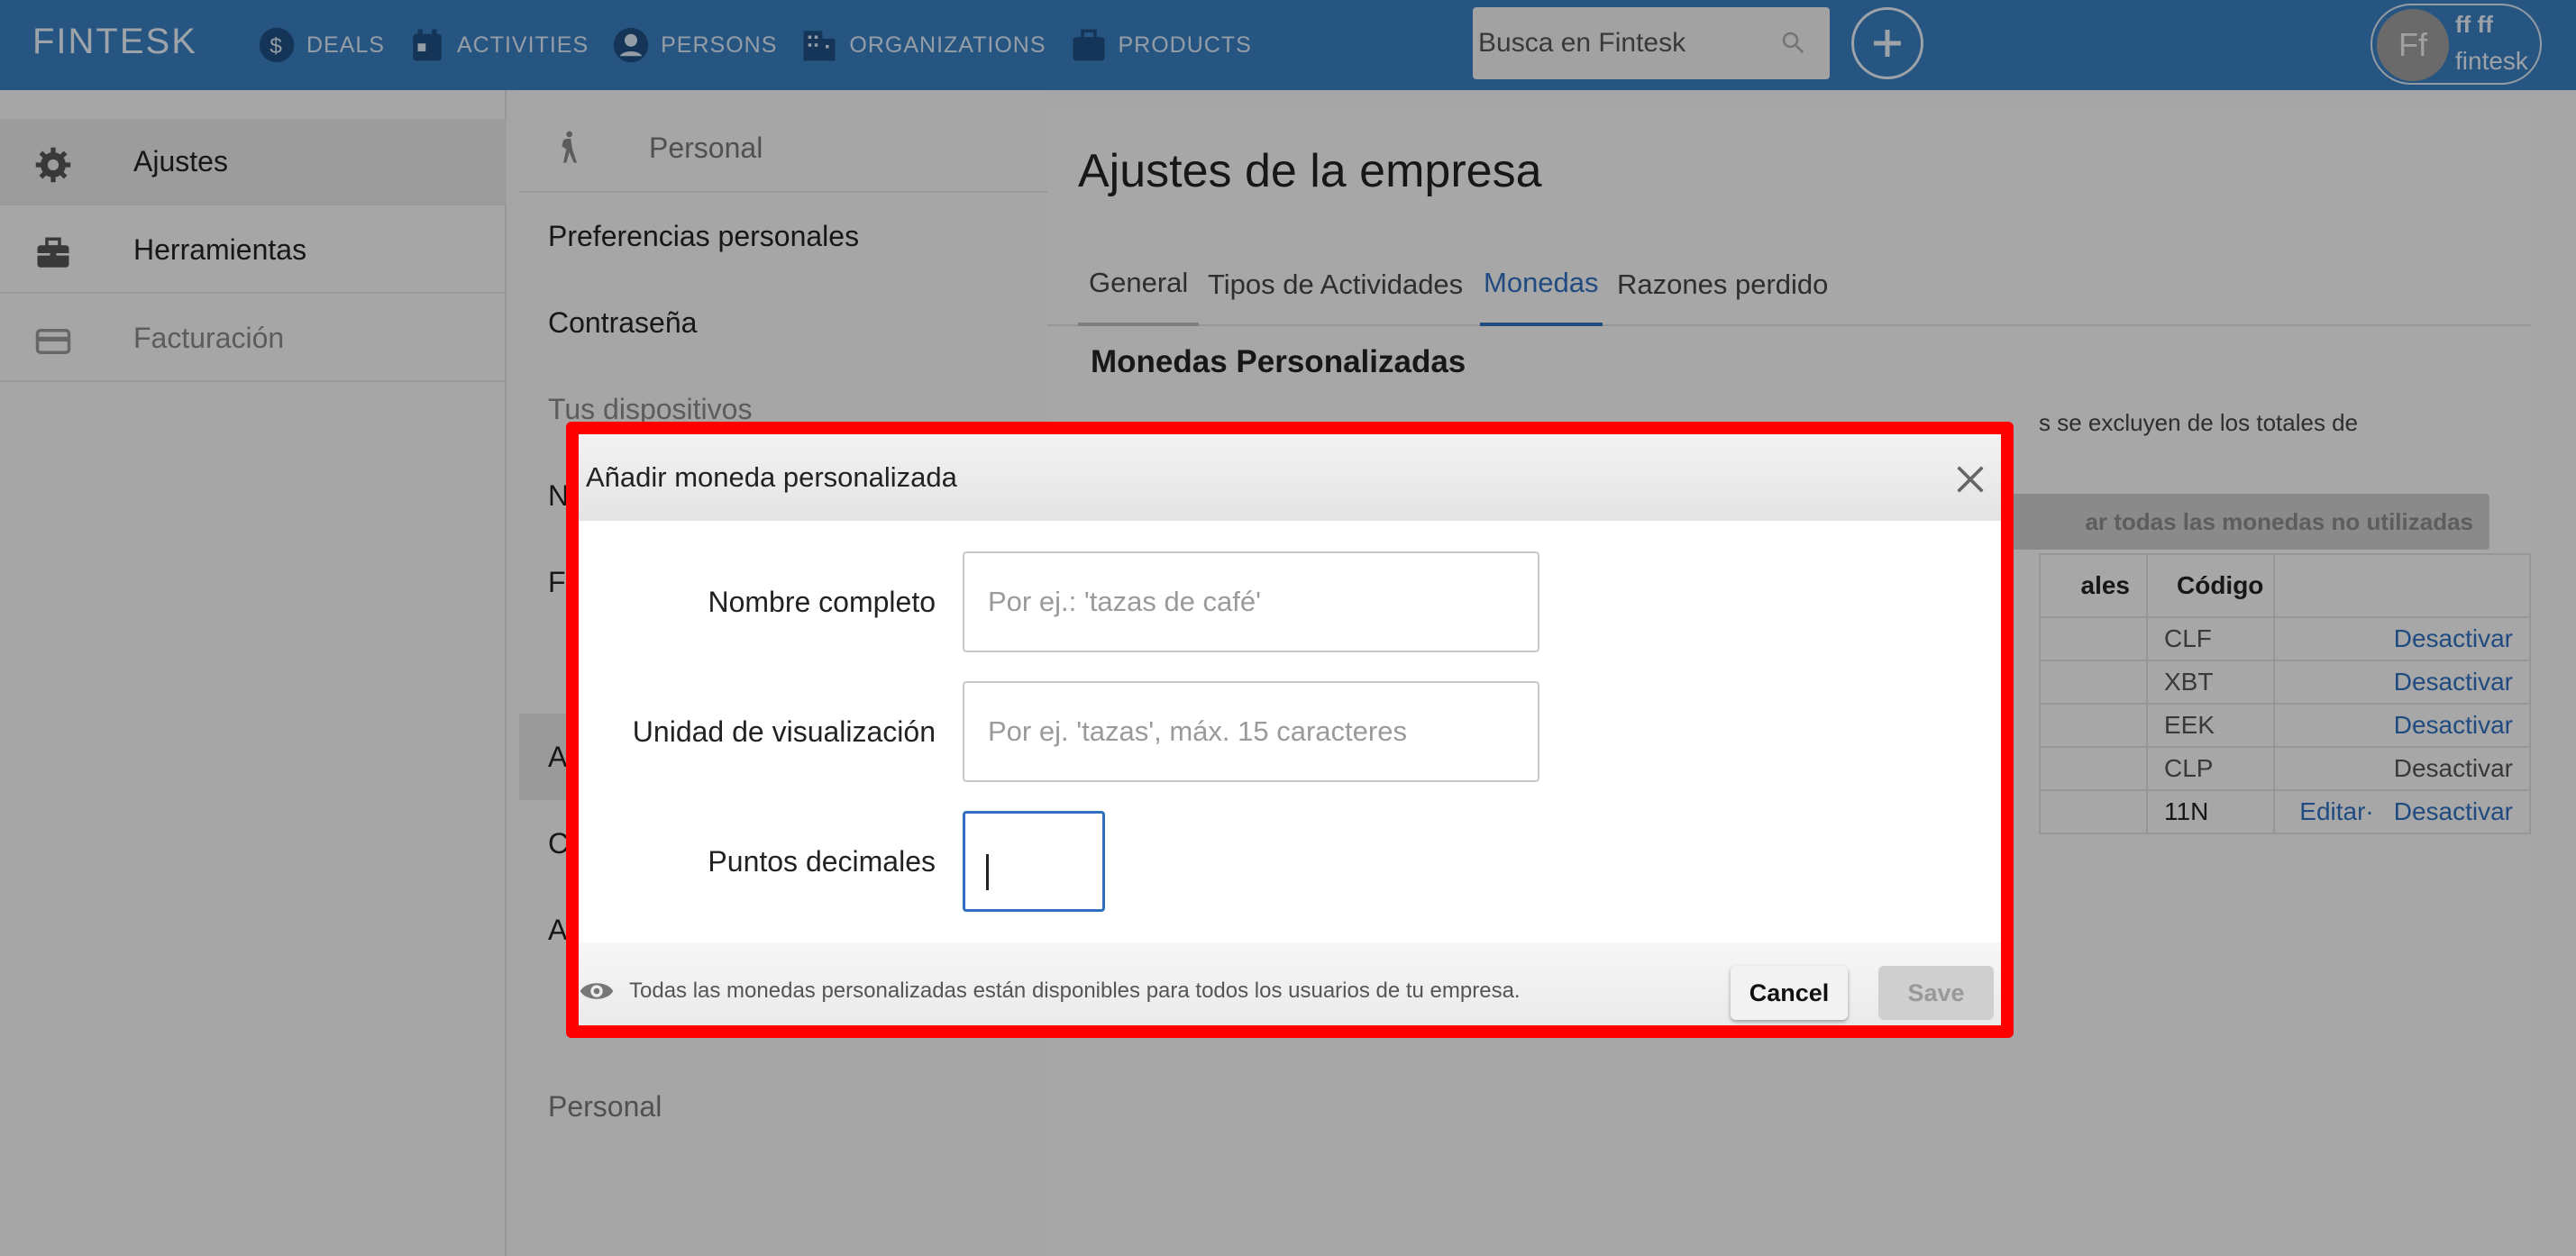  Describe the element at coordinates (987, 872) in the screenshot. I see `text-cursor` at that location.